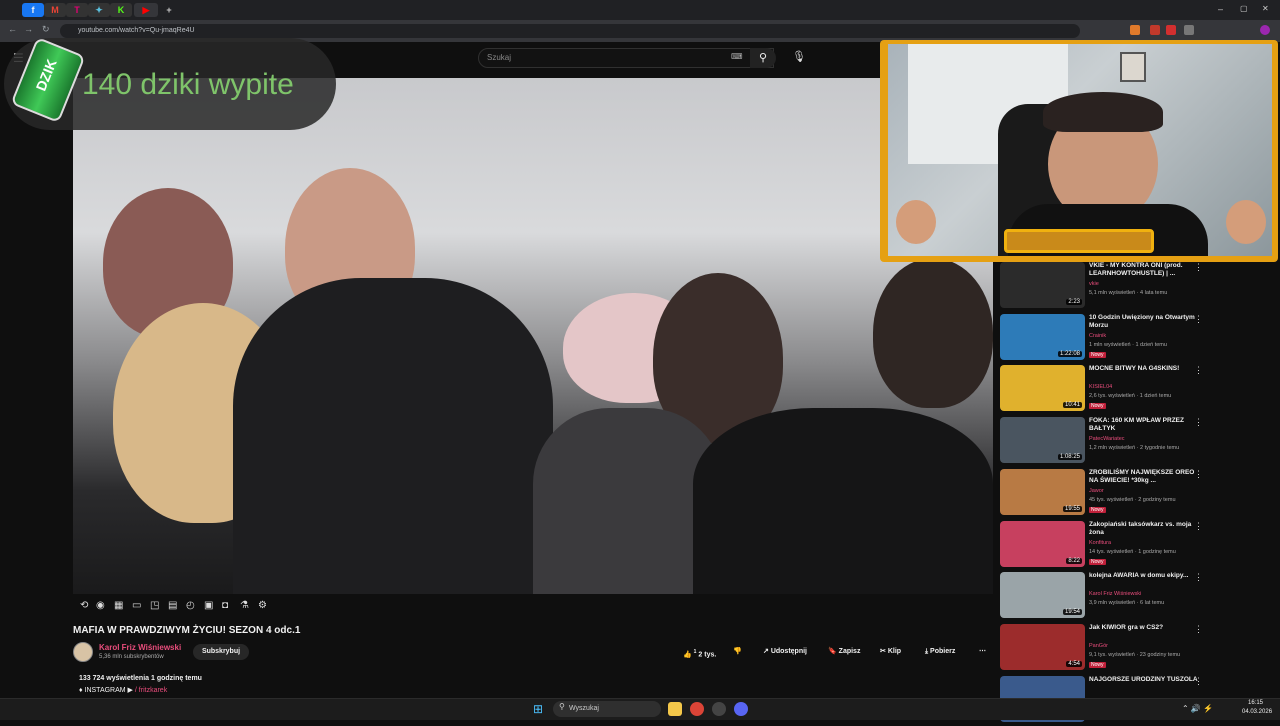 This screenshot has height=726, width=1280. What do you see at coordinates (1144, 369) in the screenshot?
I see `recommendation-title: MOCNE BITWY NA G4SKINS!` at bounding box center [1144, 369].